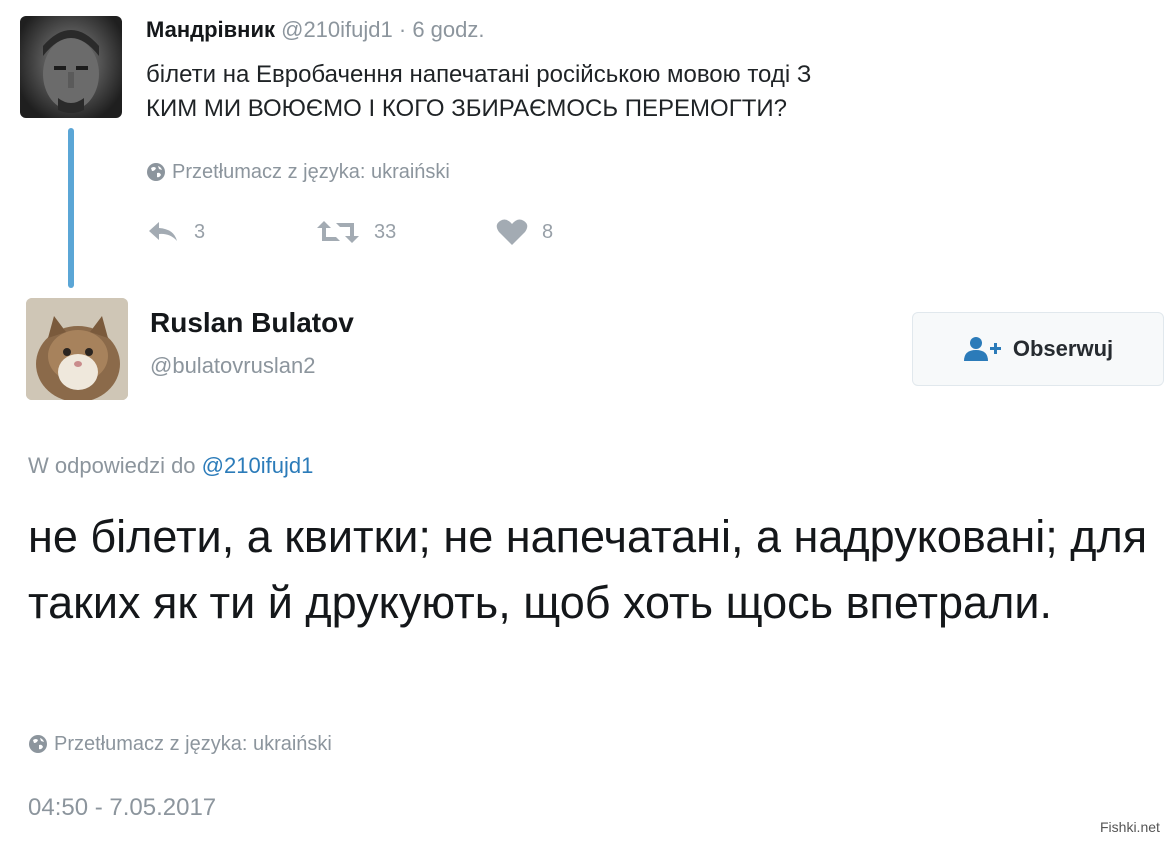 The width and height of the screenshot is (1170, 842). Describe the element at coordinates (71, 67) in the screenshot. I see `parent-avatar` at that location.